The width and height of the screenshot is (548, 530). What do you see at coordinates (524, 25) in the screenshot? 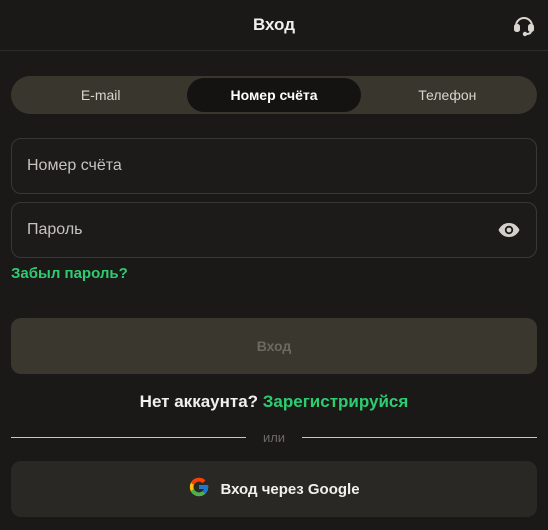
I see `headset-icon` at bounding box center [524, 25].